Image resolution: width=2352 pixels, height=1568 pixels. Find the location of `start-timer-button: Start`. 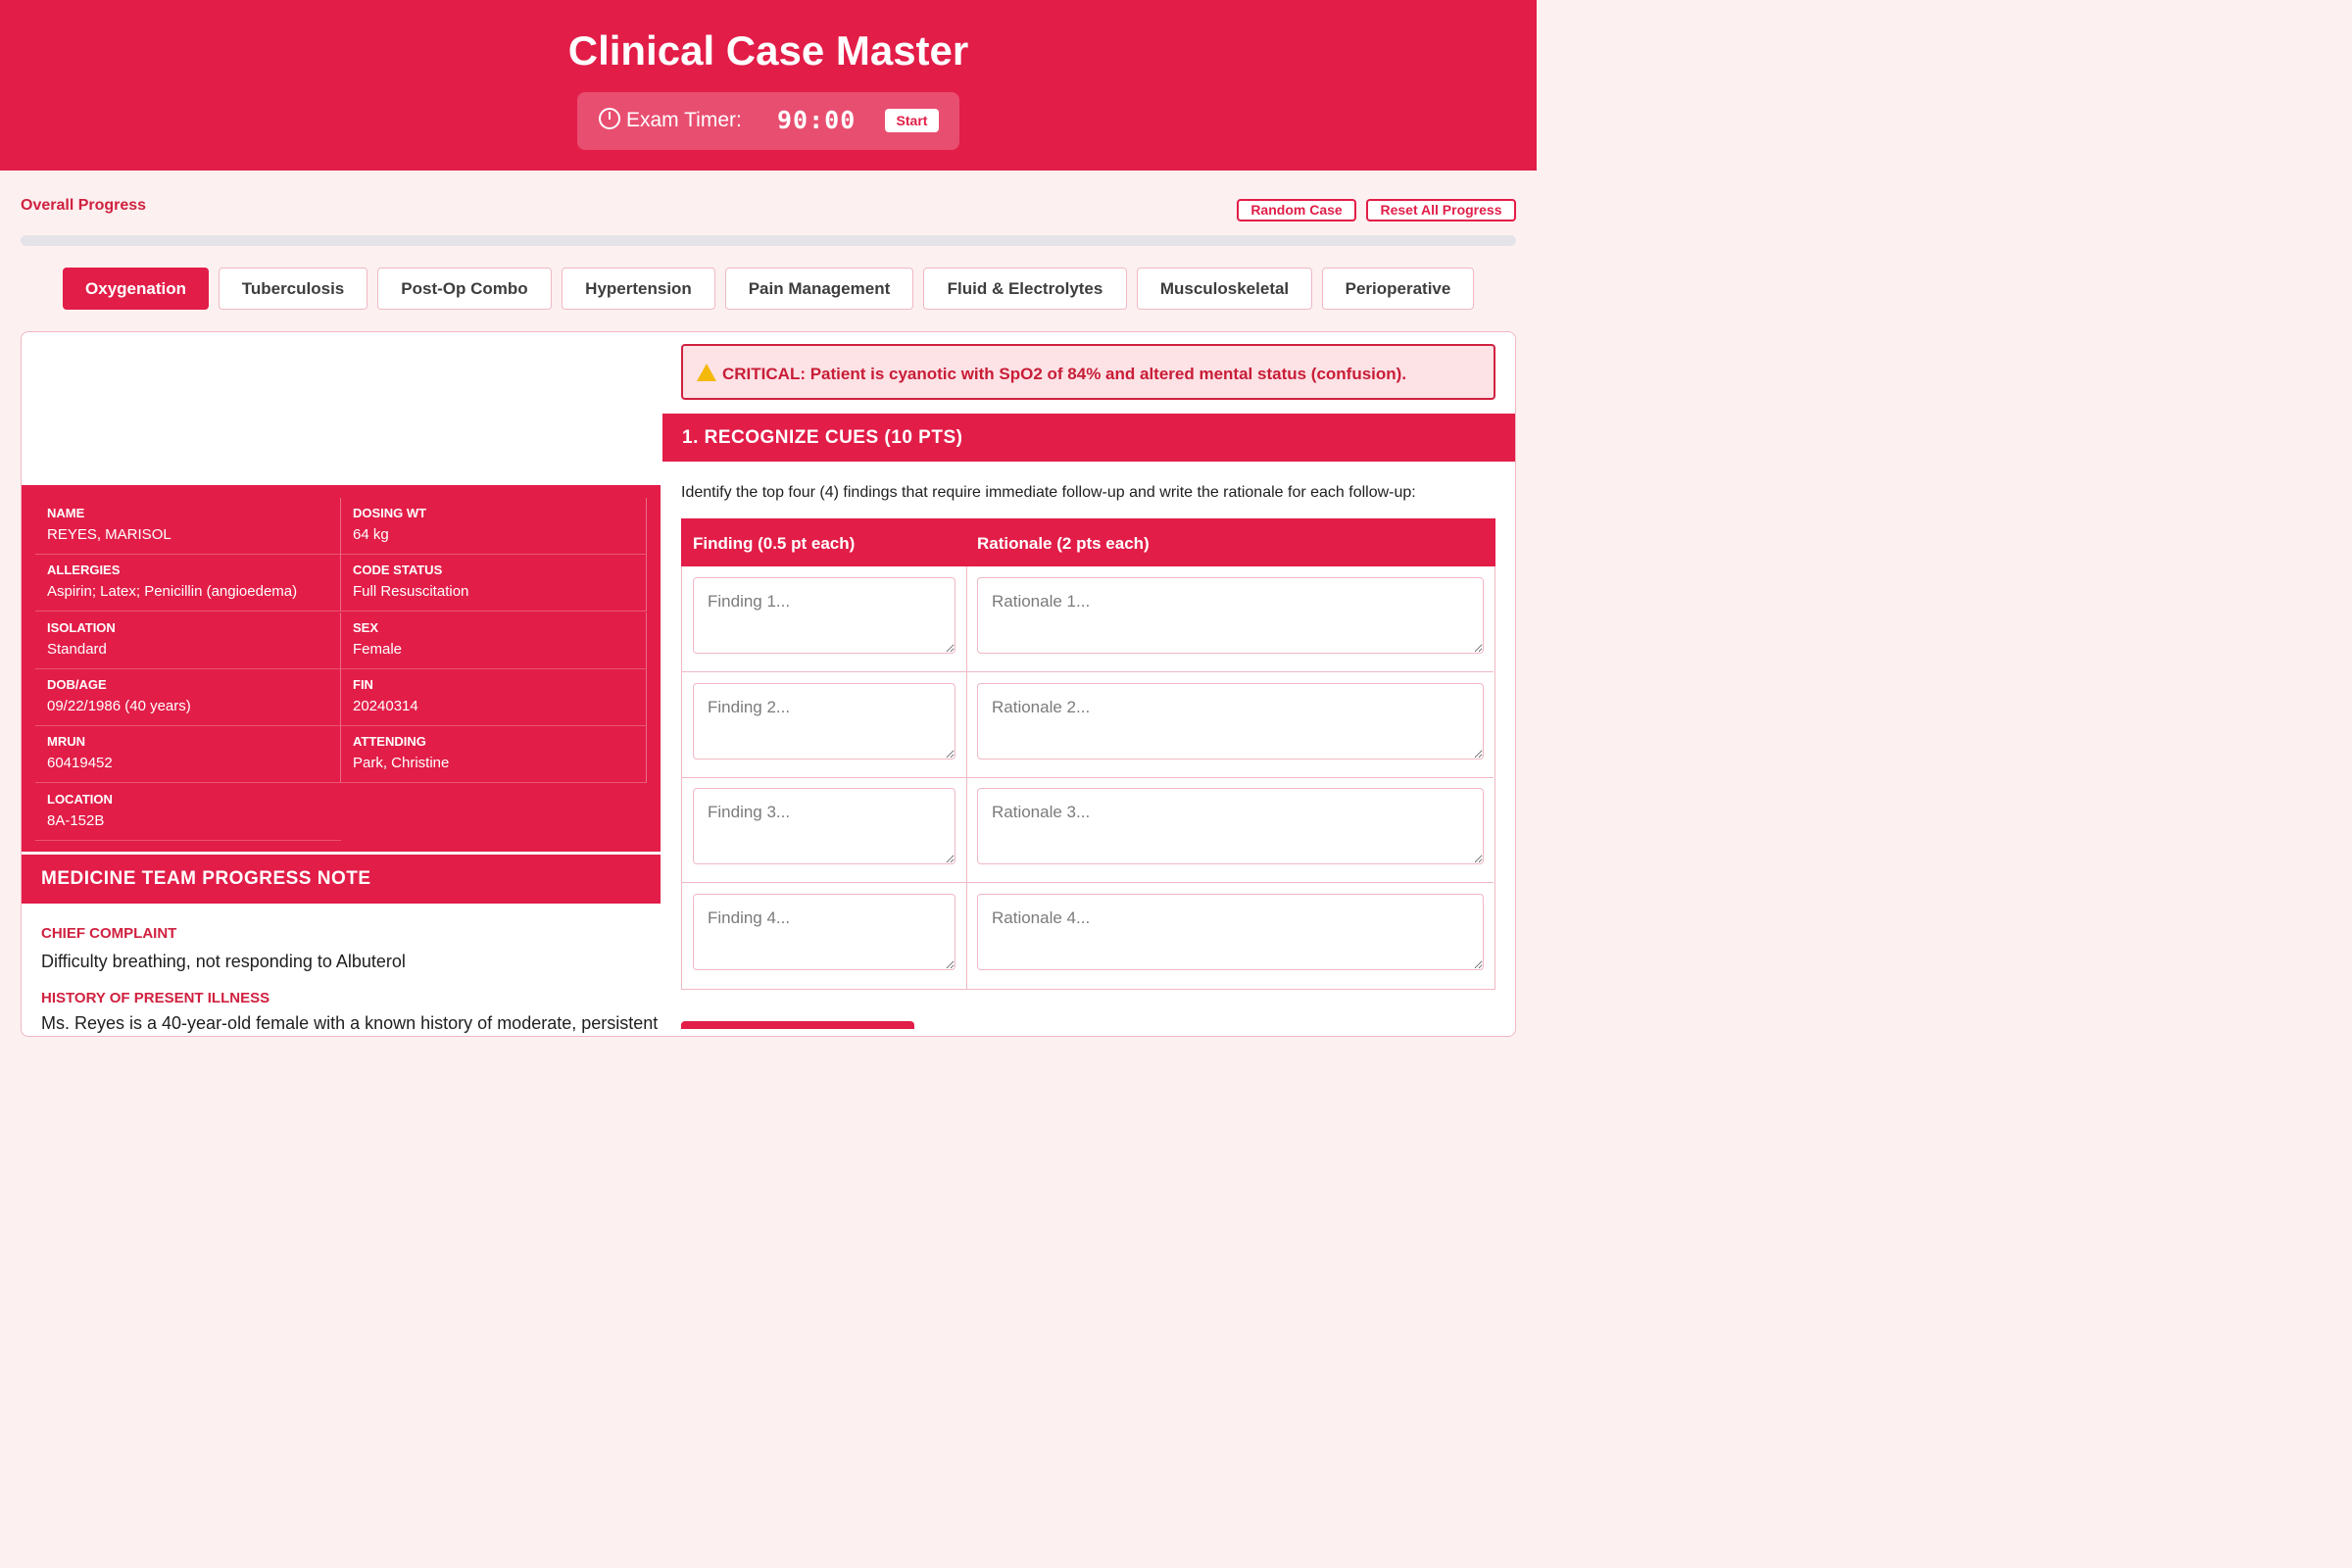

start-timer-button: Start is located at coordinates (912, 120).